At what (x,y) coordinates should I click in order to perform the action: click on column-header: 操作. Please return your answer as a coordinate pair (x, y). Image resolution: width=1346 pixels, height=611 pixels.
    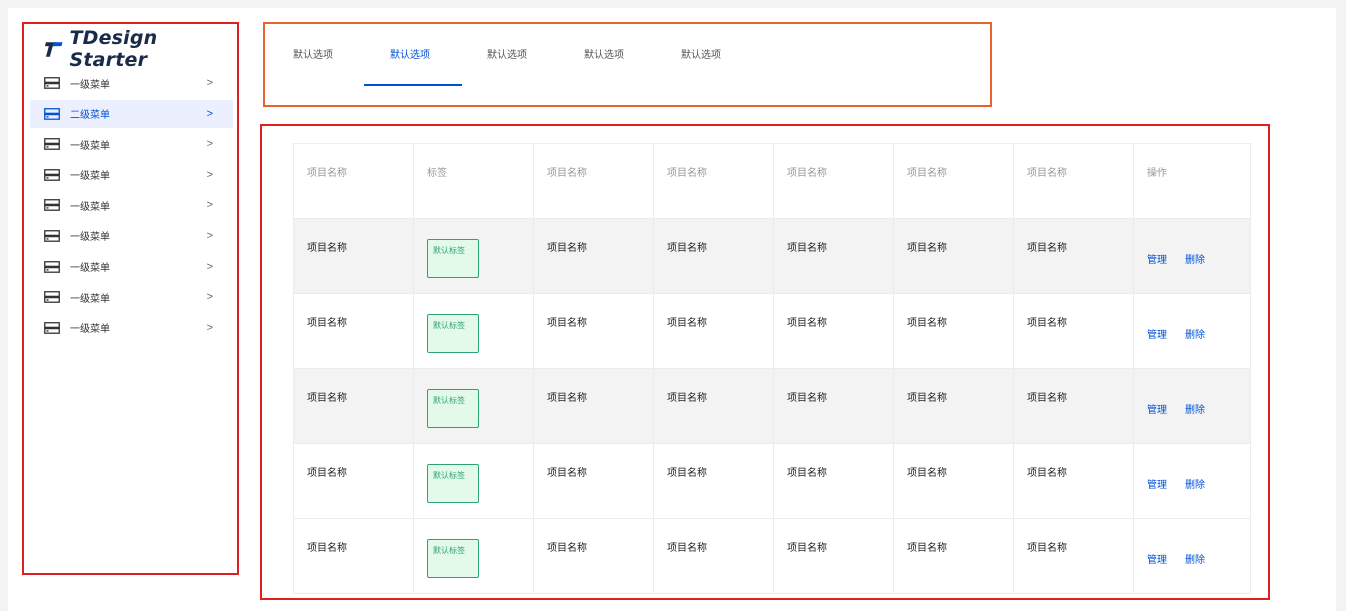
    Looking at the image, I should click on (1192, 181).